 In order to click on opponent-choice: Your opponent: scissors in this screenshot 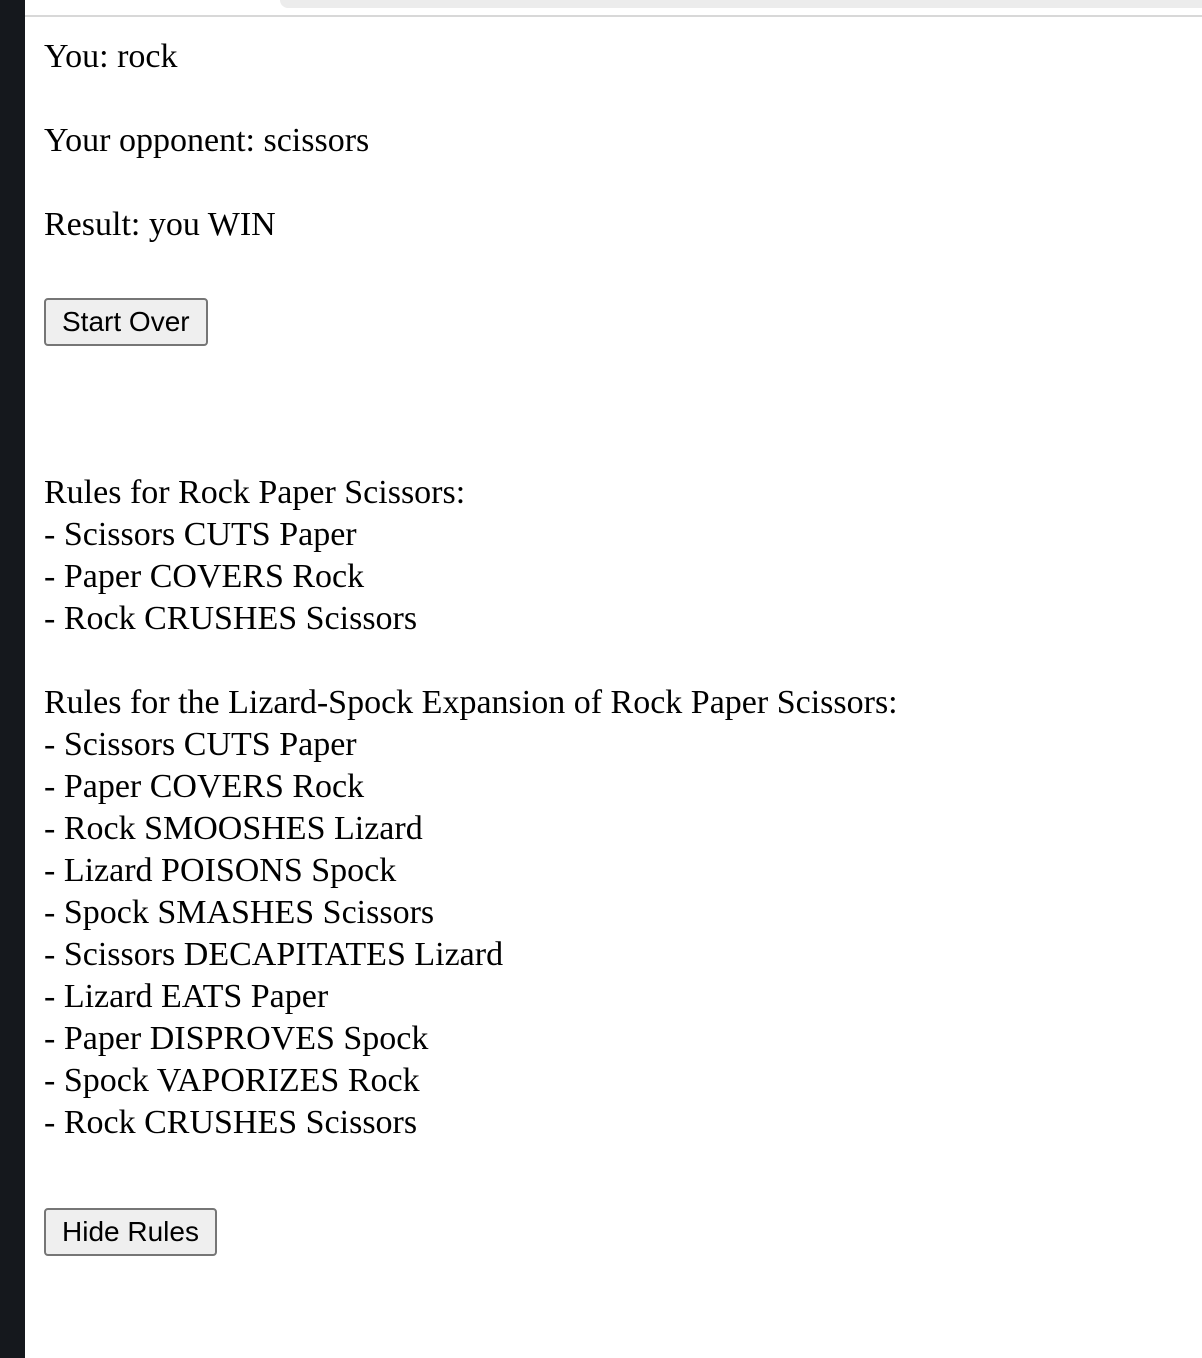, I will do `click(207, 140)`.